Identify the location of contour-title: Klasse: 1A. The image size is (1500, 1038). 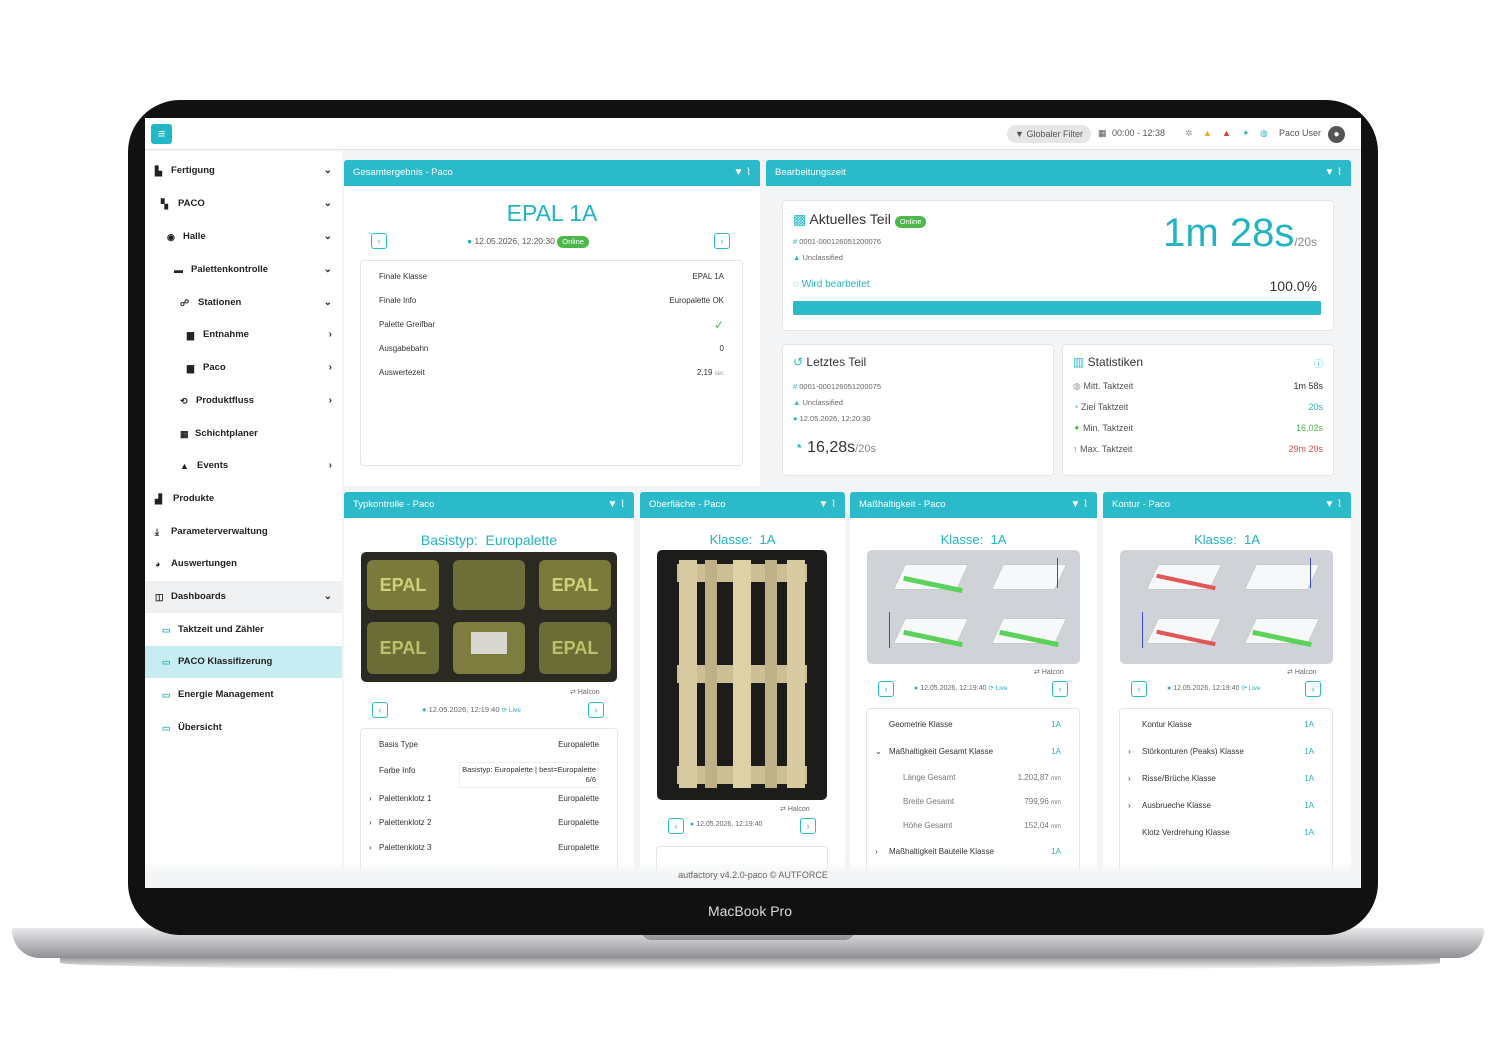
(1227, 539).